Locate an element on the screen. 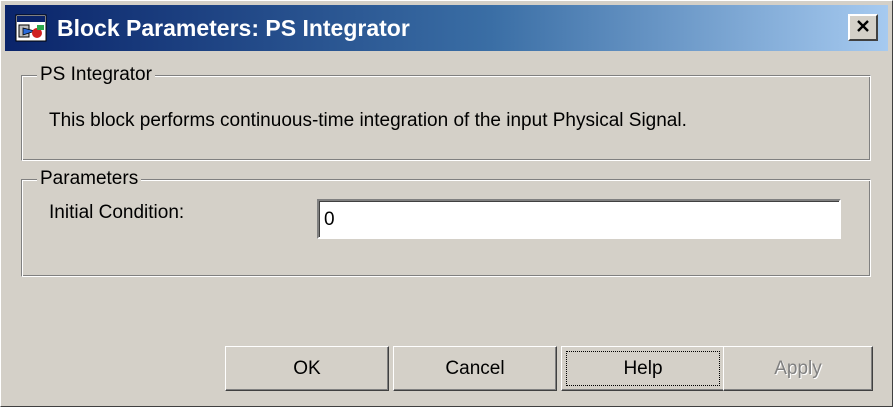 This screenshot has width=893, height=407. simulink-block-icon is located at coordinates (31, 28).